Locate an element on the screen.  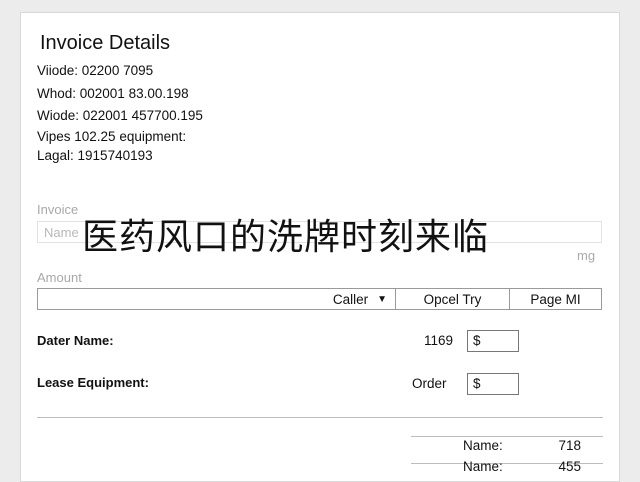
meta-line: Wiode: 022001 457700.195 is located at coordinates (120, 115).